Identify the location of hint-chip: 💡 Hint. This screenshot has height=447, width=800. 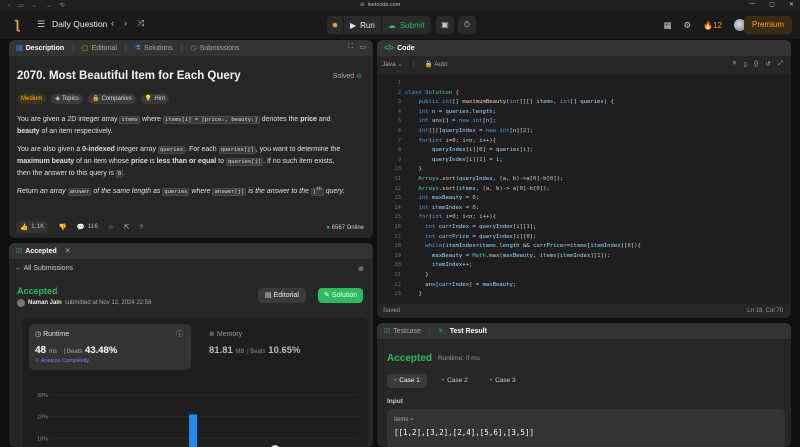
(154, 99).